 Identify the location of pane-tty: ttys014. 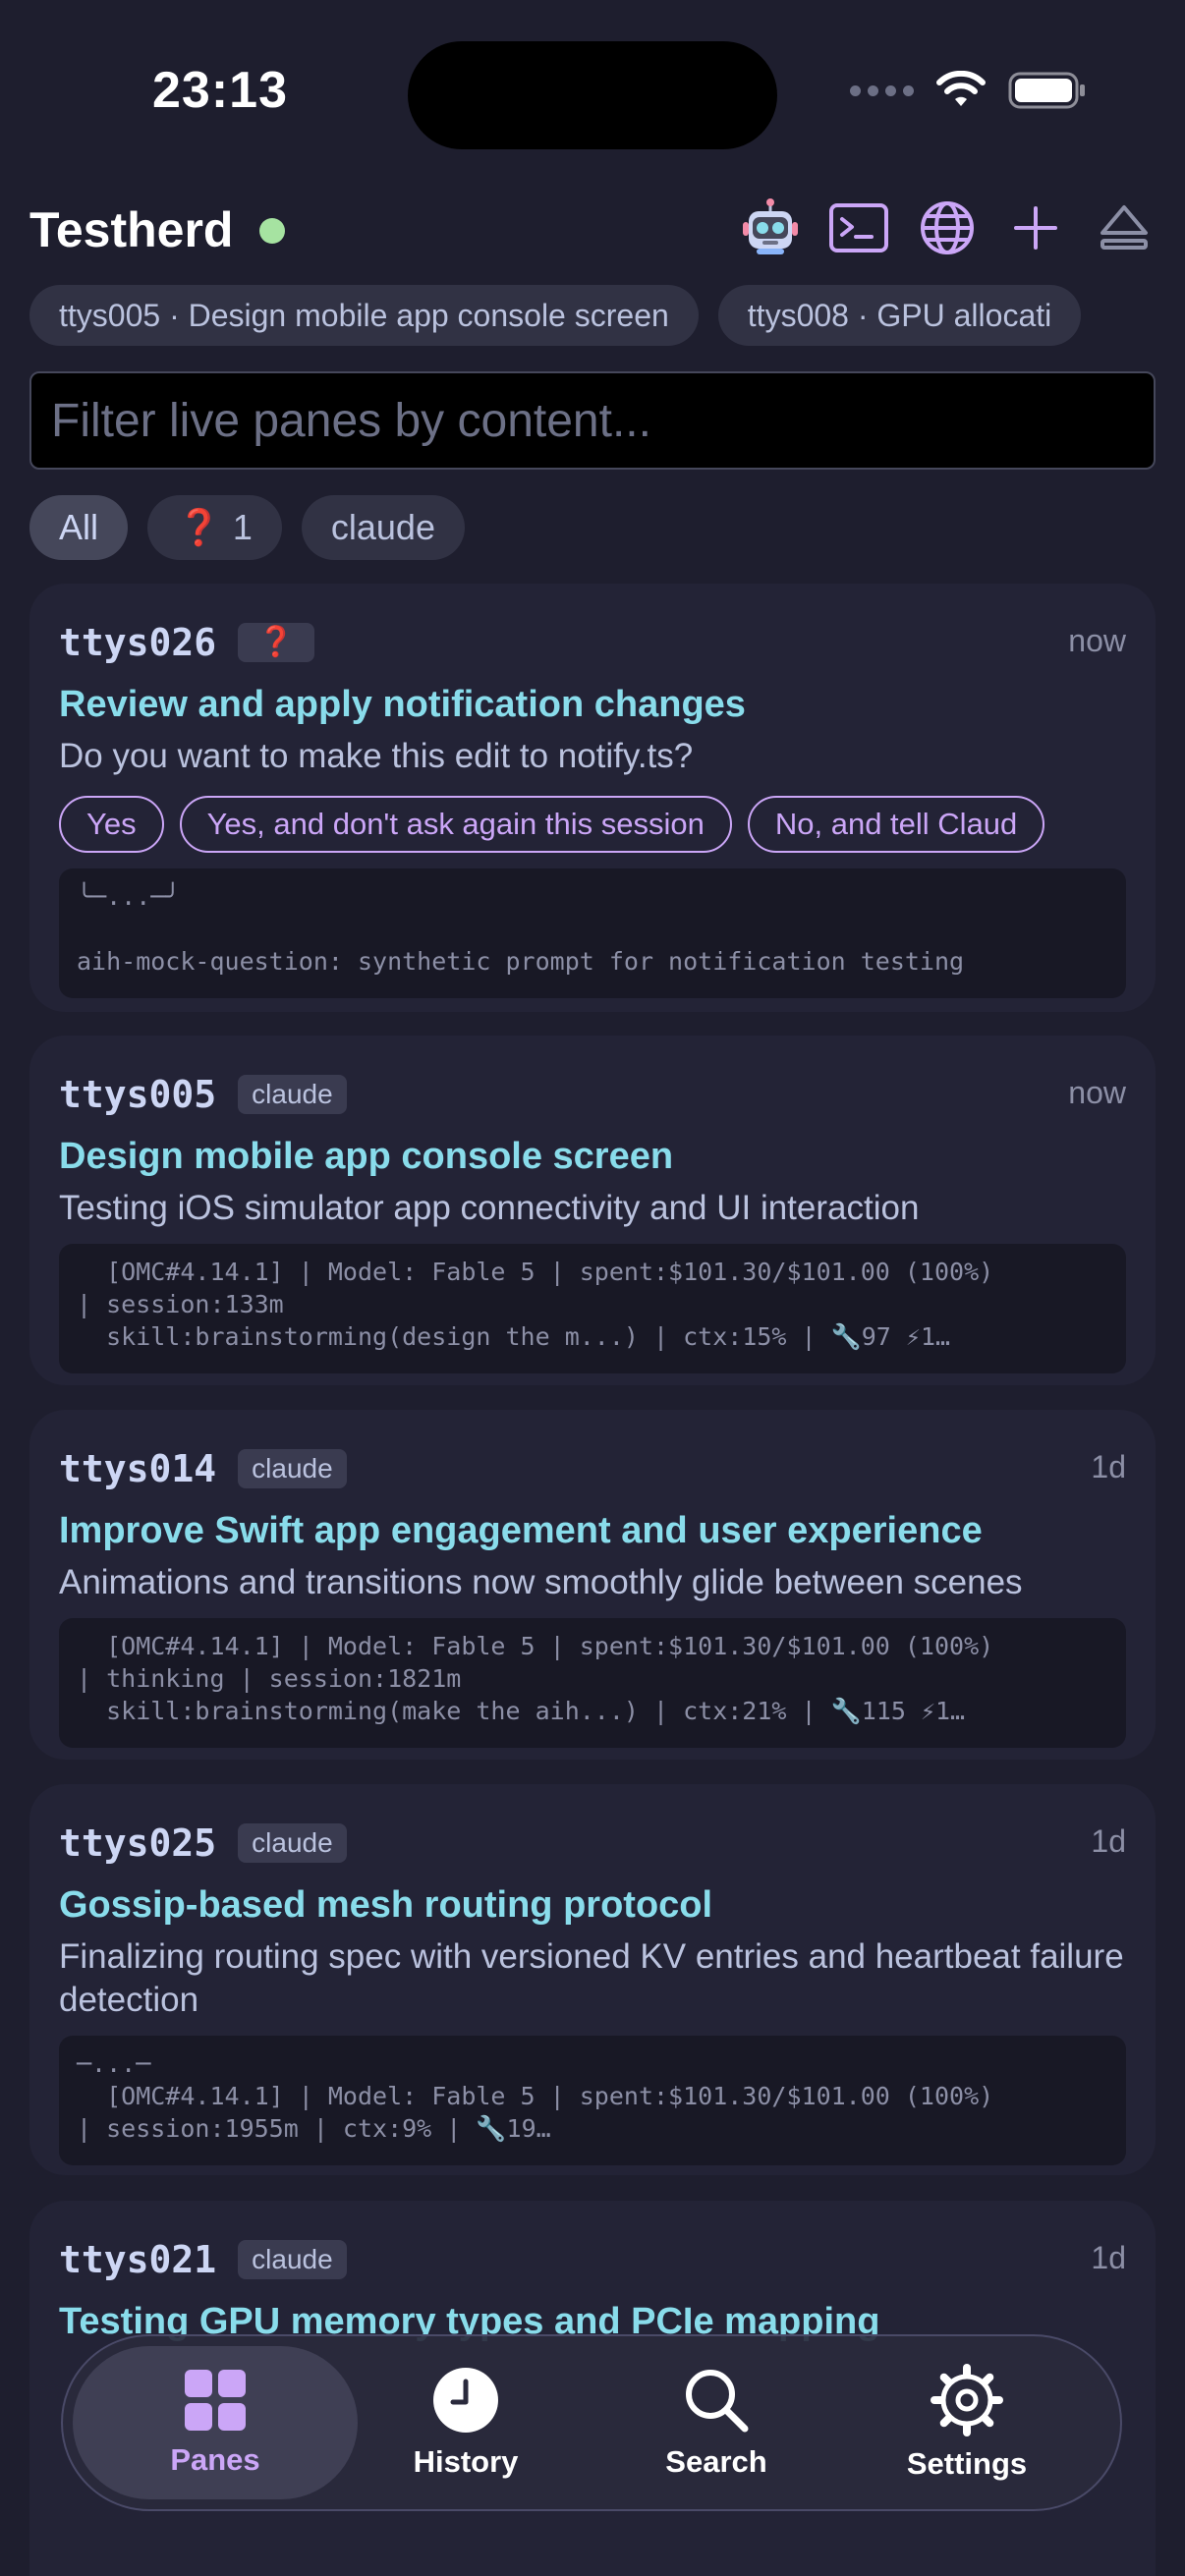
(138, 1468).